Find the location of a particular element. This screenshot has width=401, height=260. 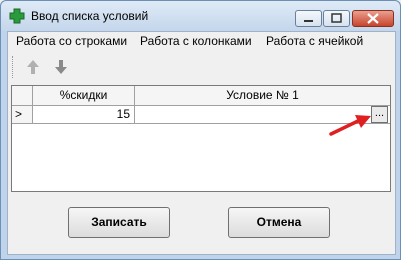

minimize-icon is located at coordinates (308, 21).